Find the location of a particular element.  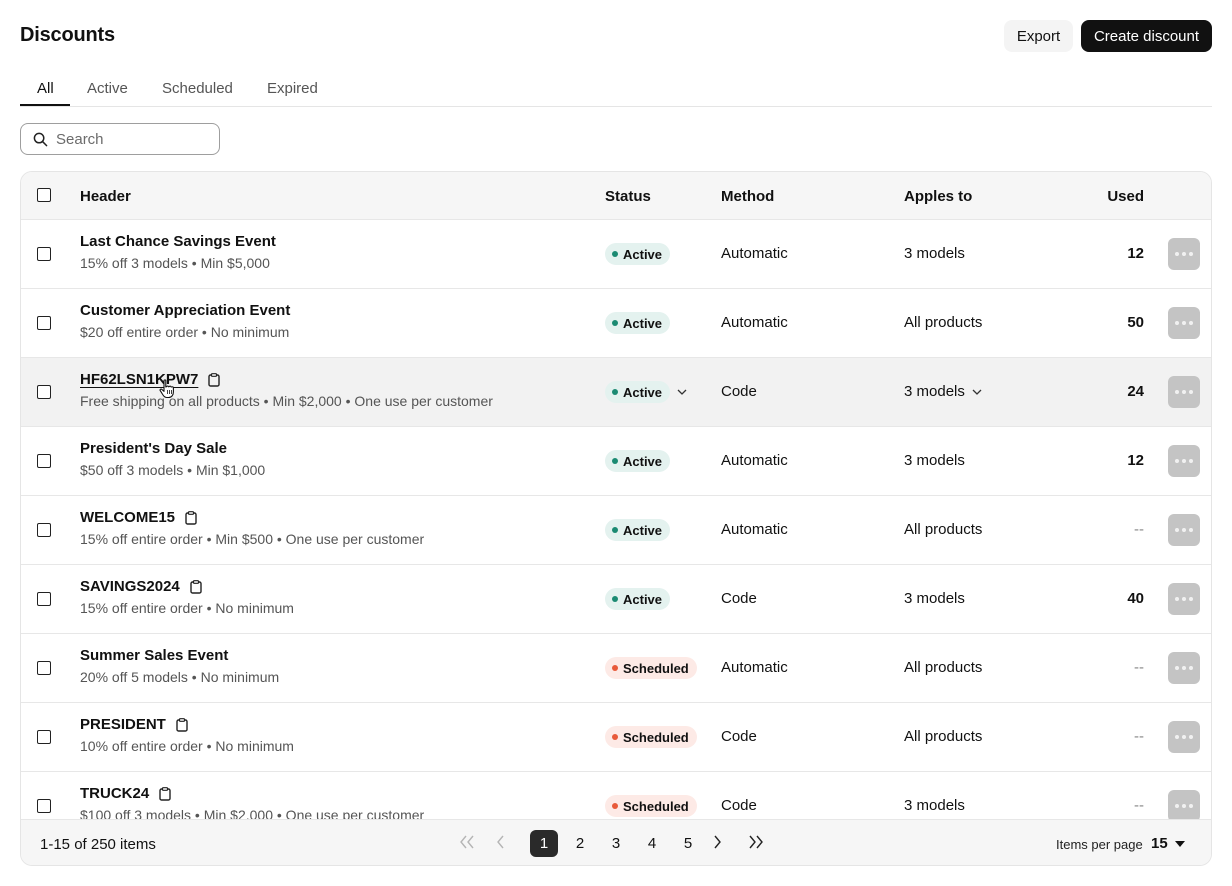

items-per-page-select: 15 is located at coordinates (1159, 843).